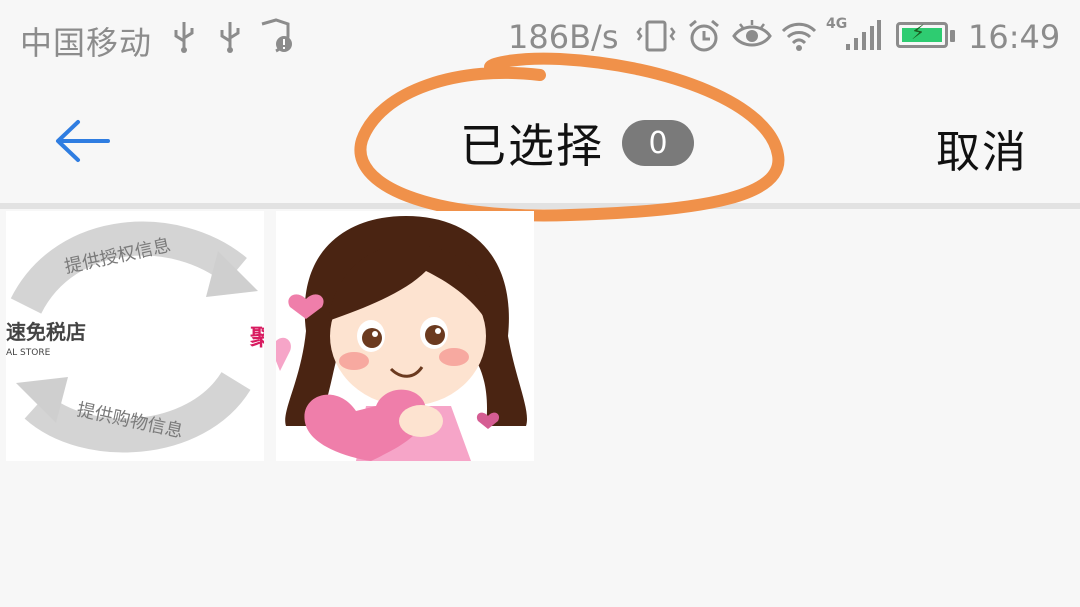 The image size is (1080, 607). Describe the element at coordinates (982, 148) in the screenshot. I see `cancel-button: 取消` at that location.